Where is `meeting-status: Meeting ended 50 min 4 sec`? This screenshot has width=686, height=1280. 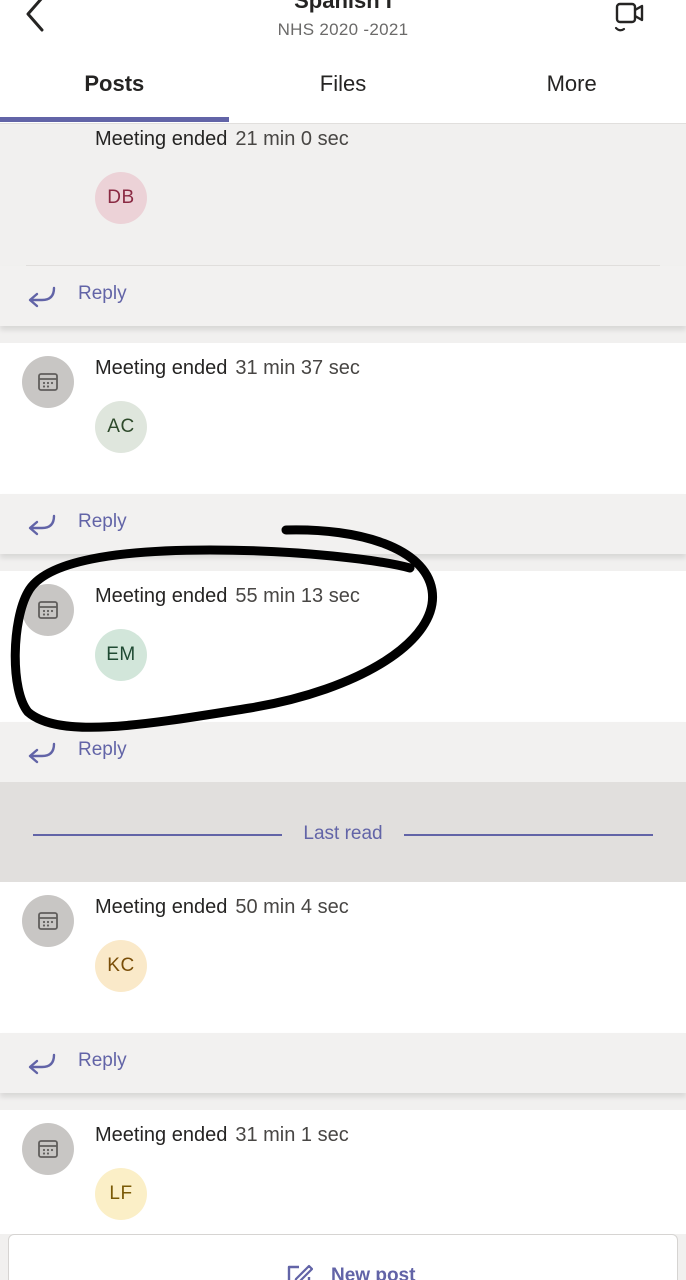
meeting-status: Meeting ended 50 min 4 sec is located at coordinates (222, 907).